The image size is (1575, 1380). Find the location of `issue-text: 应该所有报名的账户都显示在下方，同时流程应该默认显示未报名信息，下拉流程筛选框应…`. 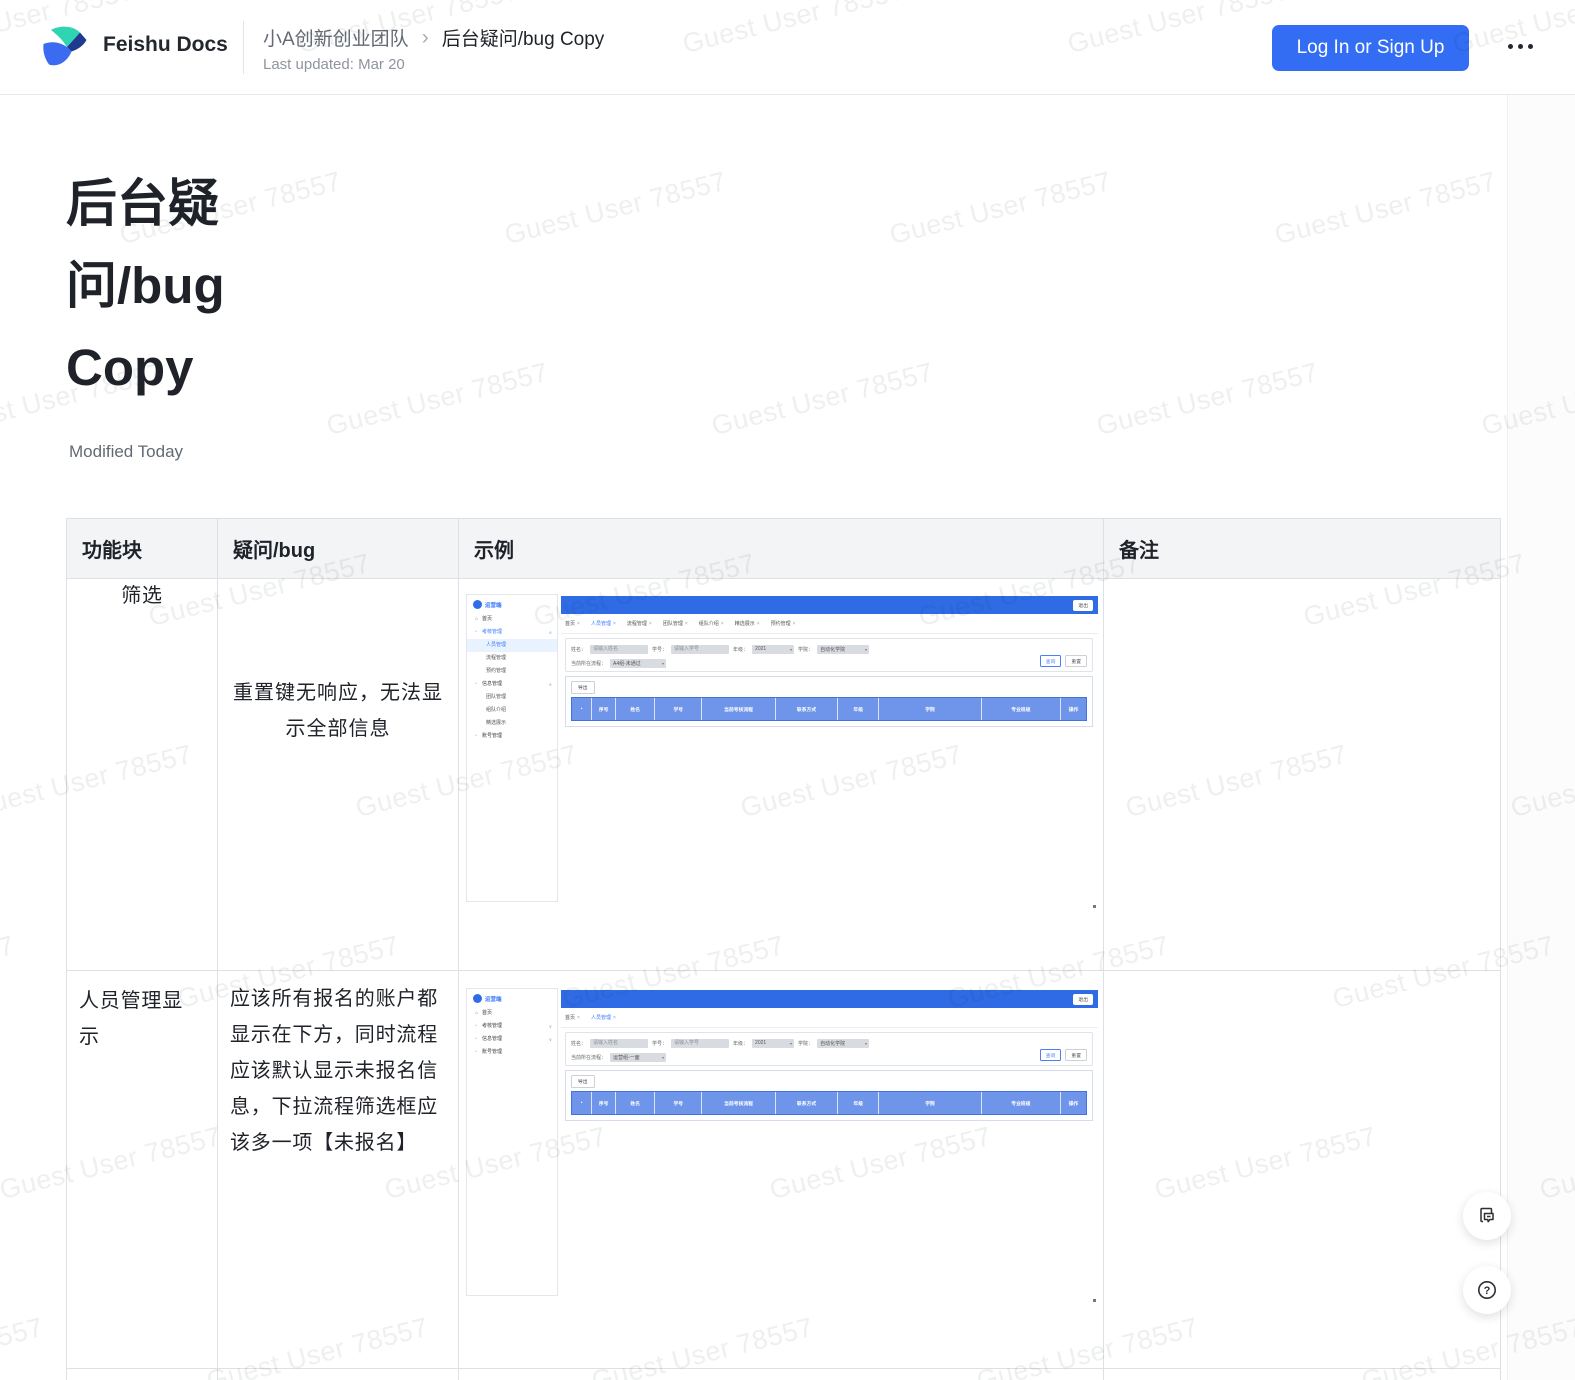

issue-text: 应该所有报名的账户都显示在下方，同时流程应该默认显示未报名信息，下拉流程筛选框应… is located at coordinates (334, 1071).